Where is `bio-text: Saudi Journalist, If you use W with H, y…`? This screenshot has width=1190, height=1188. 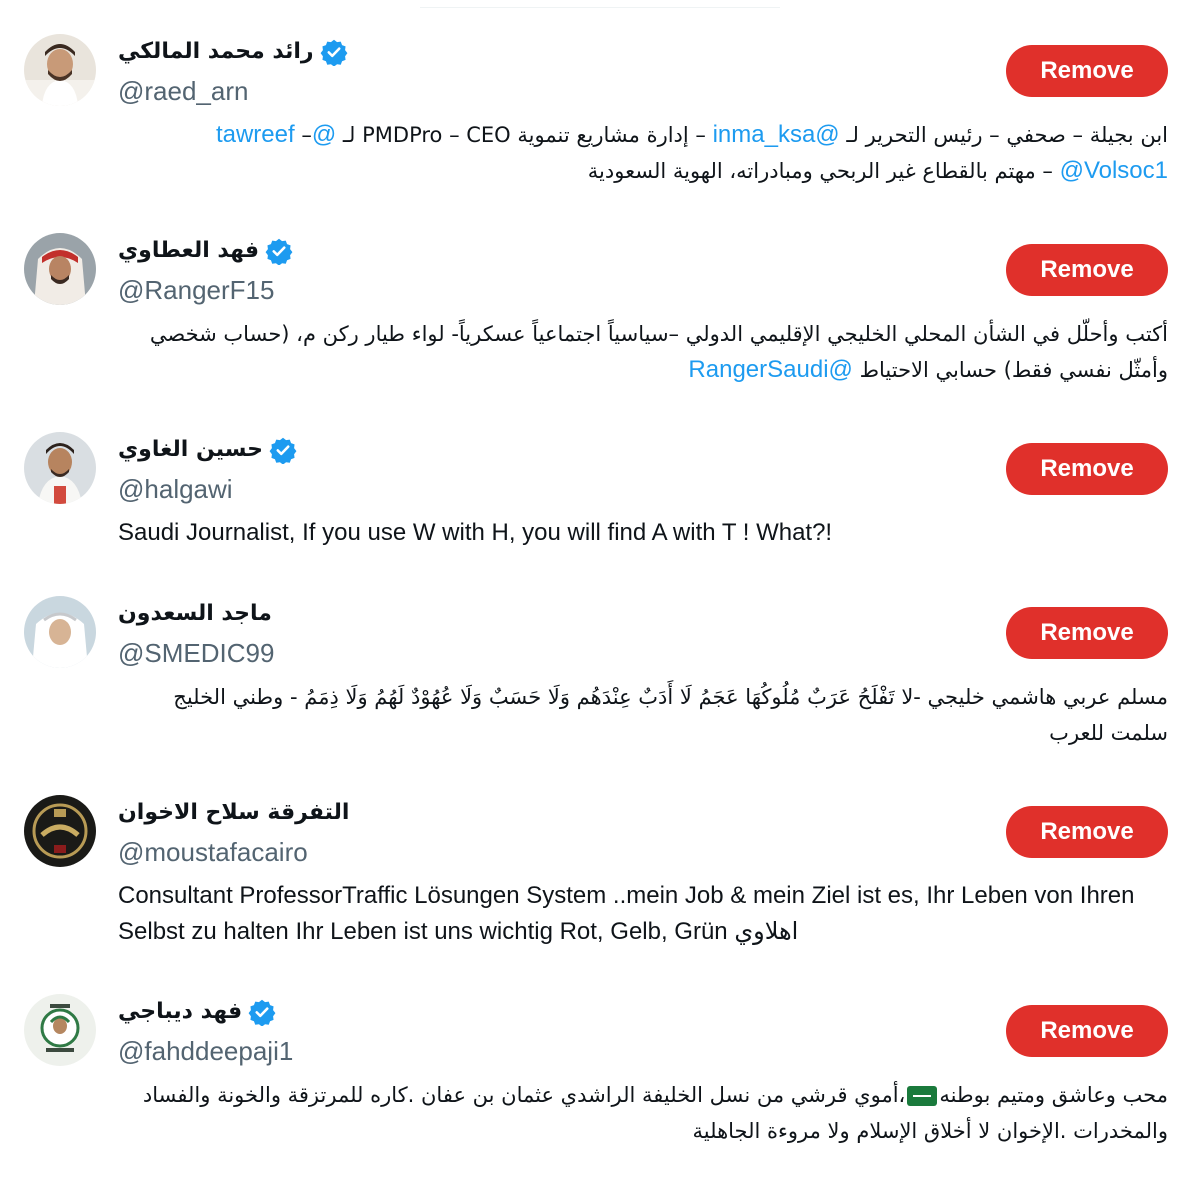 bio-text: Saudi Journalist, If you use W with H, y… is located at coordinates (475, 532).